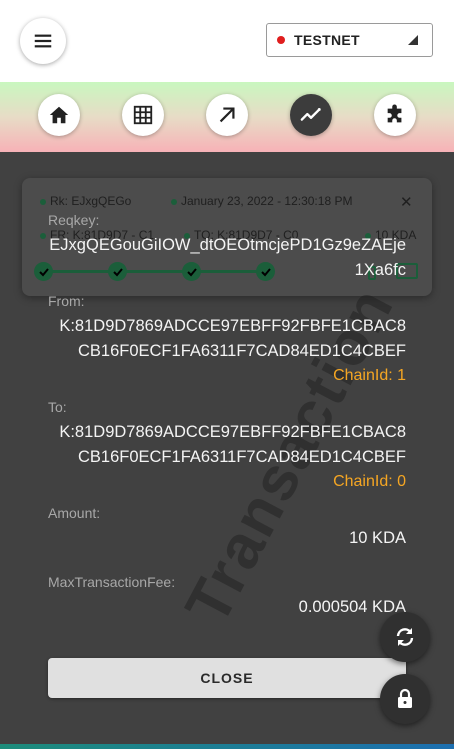 The width and height of the screenshot is (454, 749). Describe the element at coordinates (66, 301) in the screenshot. I see `from-label: From:` at that location.